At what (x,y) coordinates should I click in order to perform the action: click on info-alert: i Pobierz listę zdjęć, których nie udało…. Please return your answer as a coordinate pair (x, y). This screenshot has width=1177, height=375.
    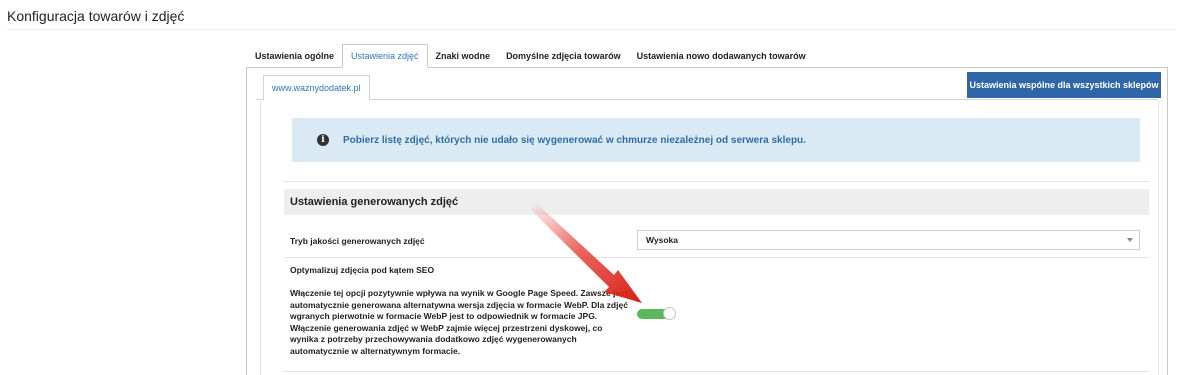
    Looking at the image, I should click on (716, 140).